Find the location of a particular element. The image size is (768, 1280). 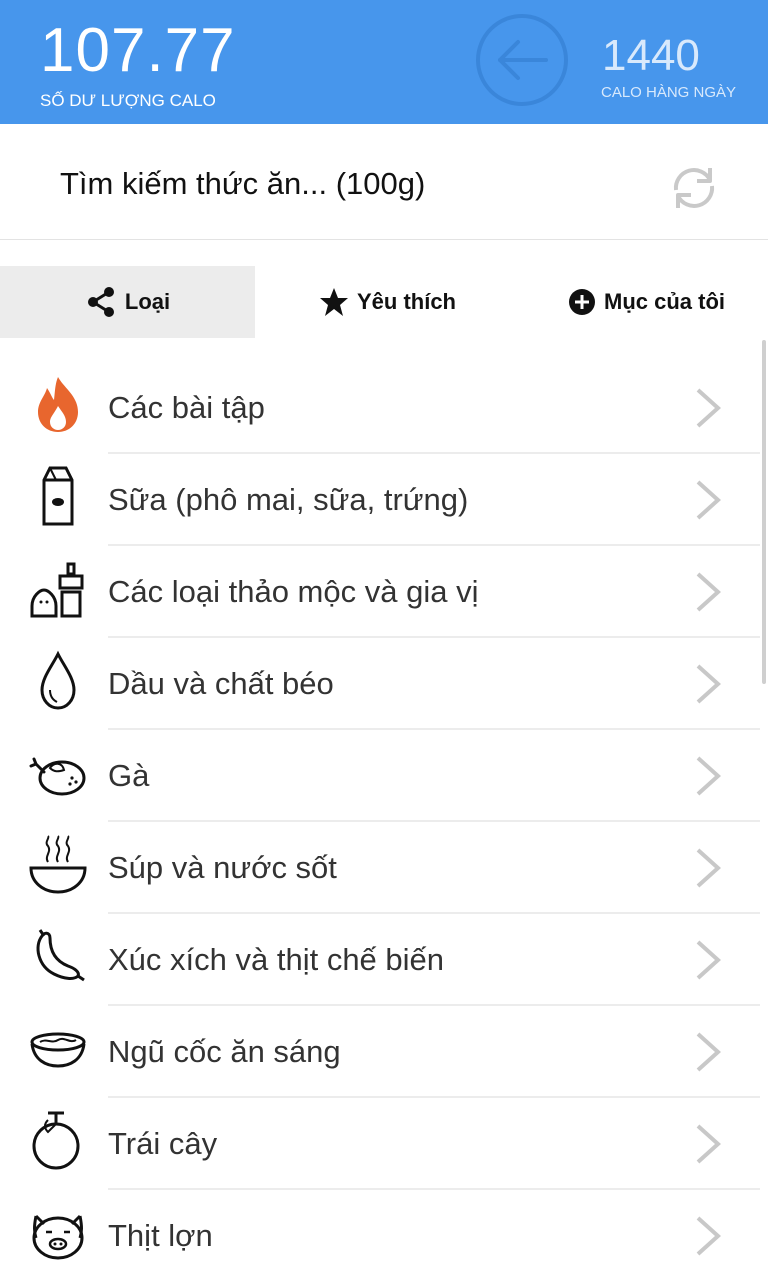

tab-categories-label: Loại is located at coordinates (147, 301).